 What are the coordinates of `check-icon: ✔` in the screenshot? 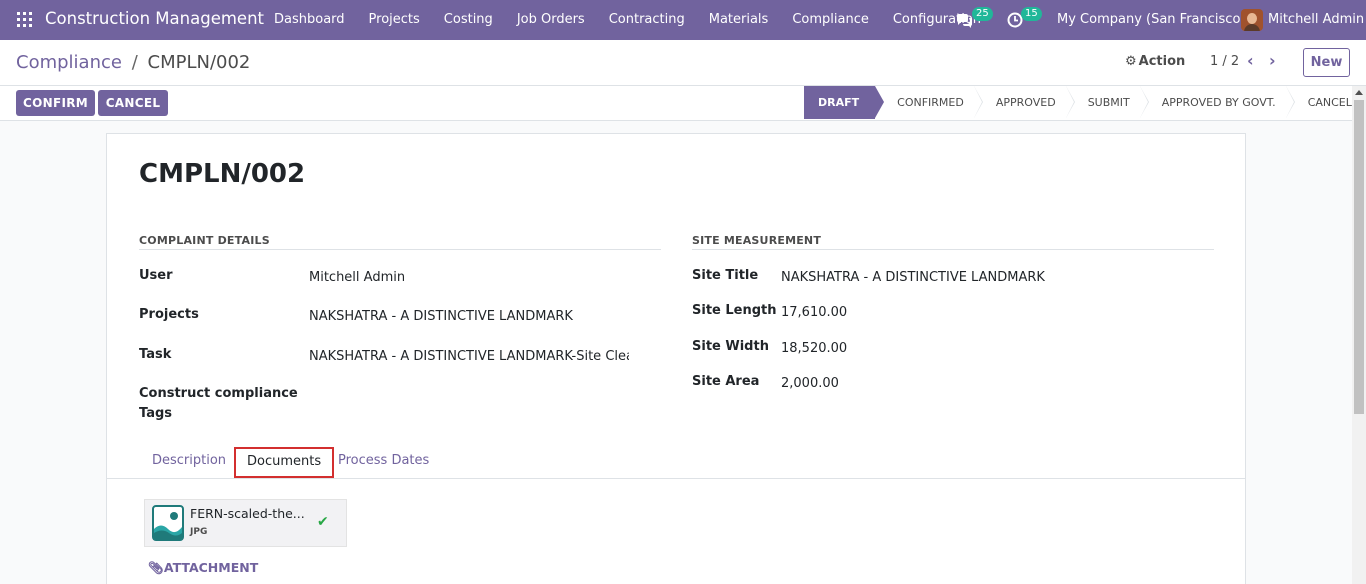 It's located at (323, 522).